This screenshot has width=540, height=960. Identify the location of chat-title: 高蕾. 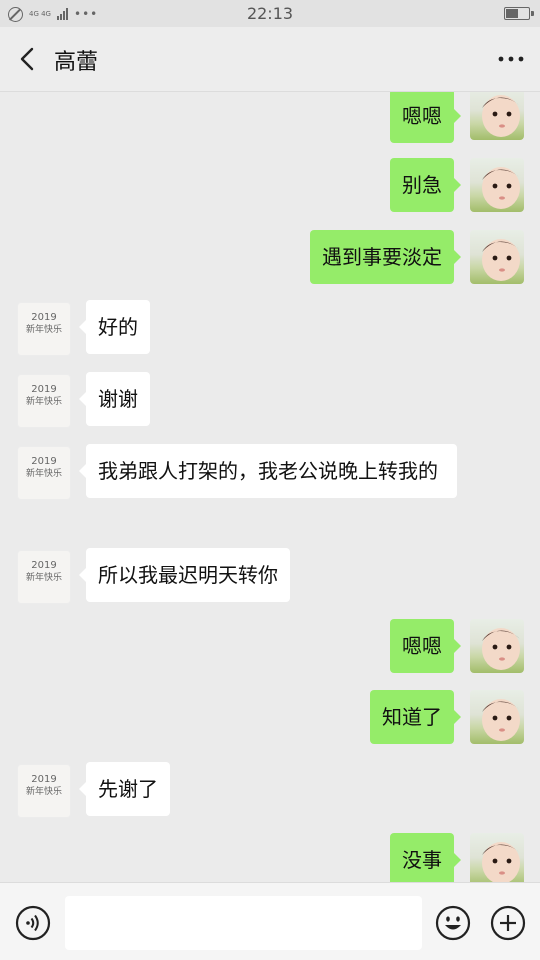
(76, 62).